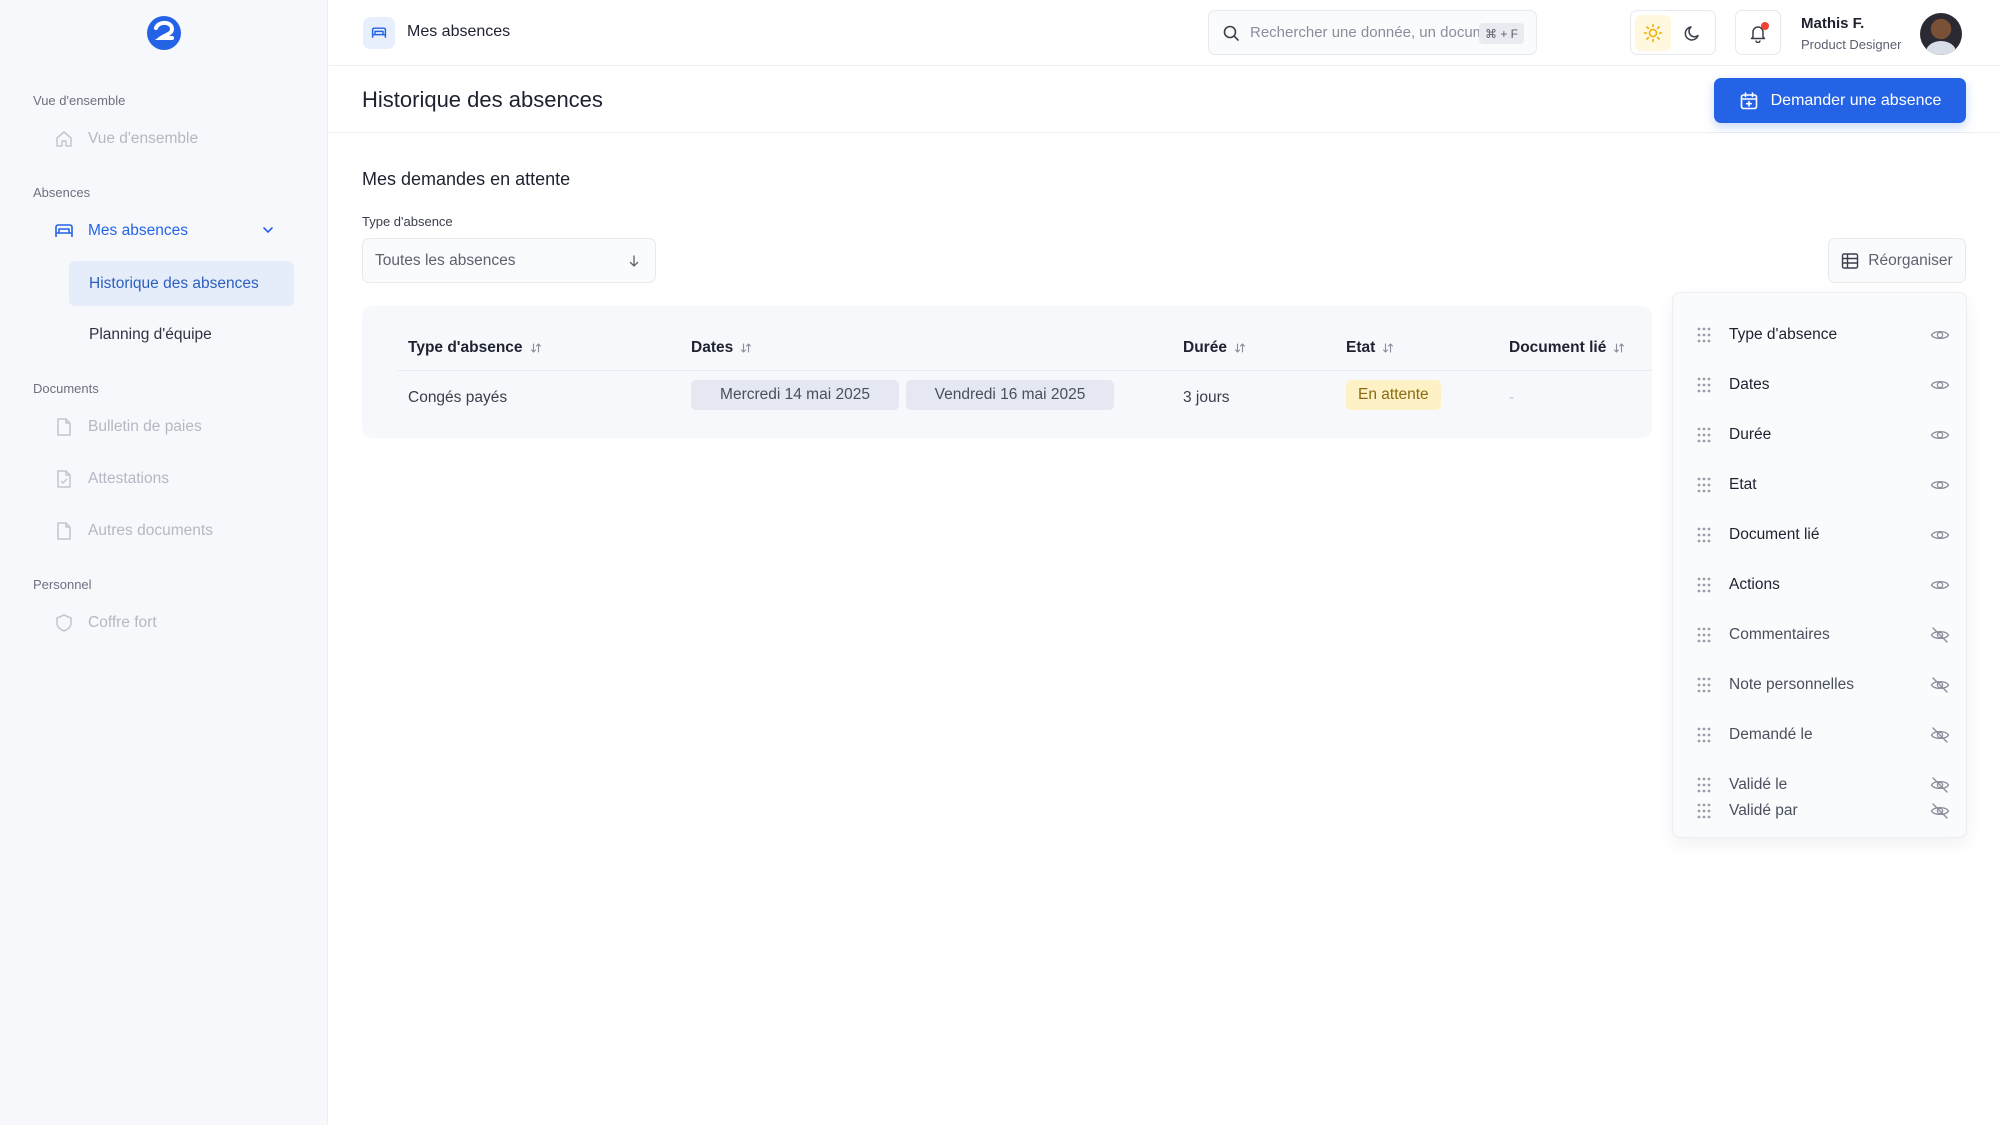  What do you see at coordinates (465, 347) in the screenshot?
I see `column-header-label: Type d'absence` at bounding box center [465, 347].